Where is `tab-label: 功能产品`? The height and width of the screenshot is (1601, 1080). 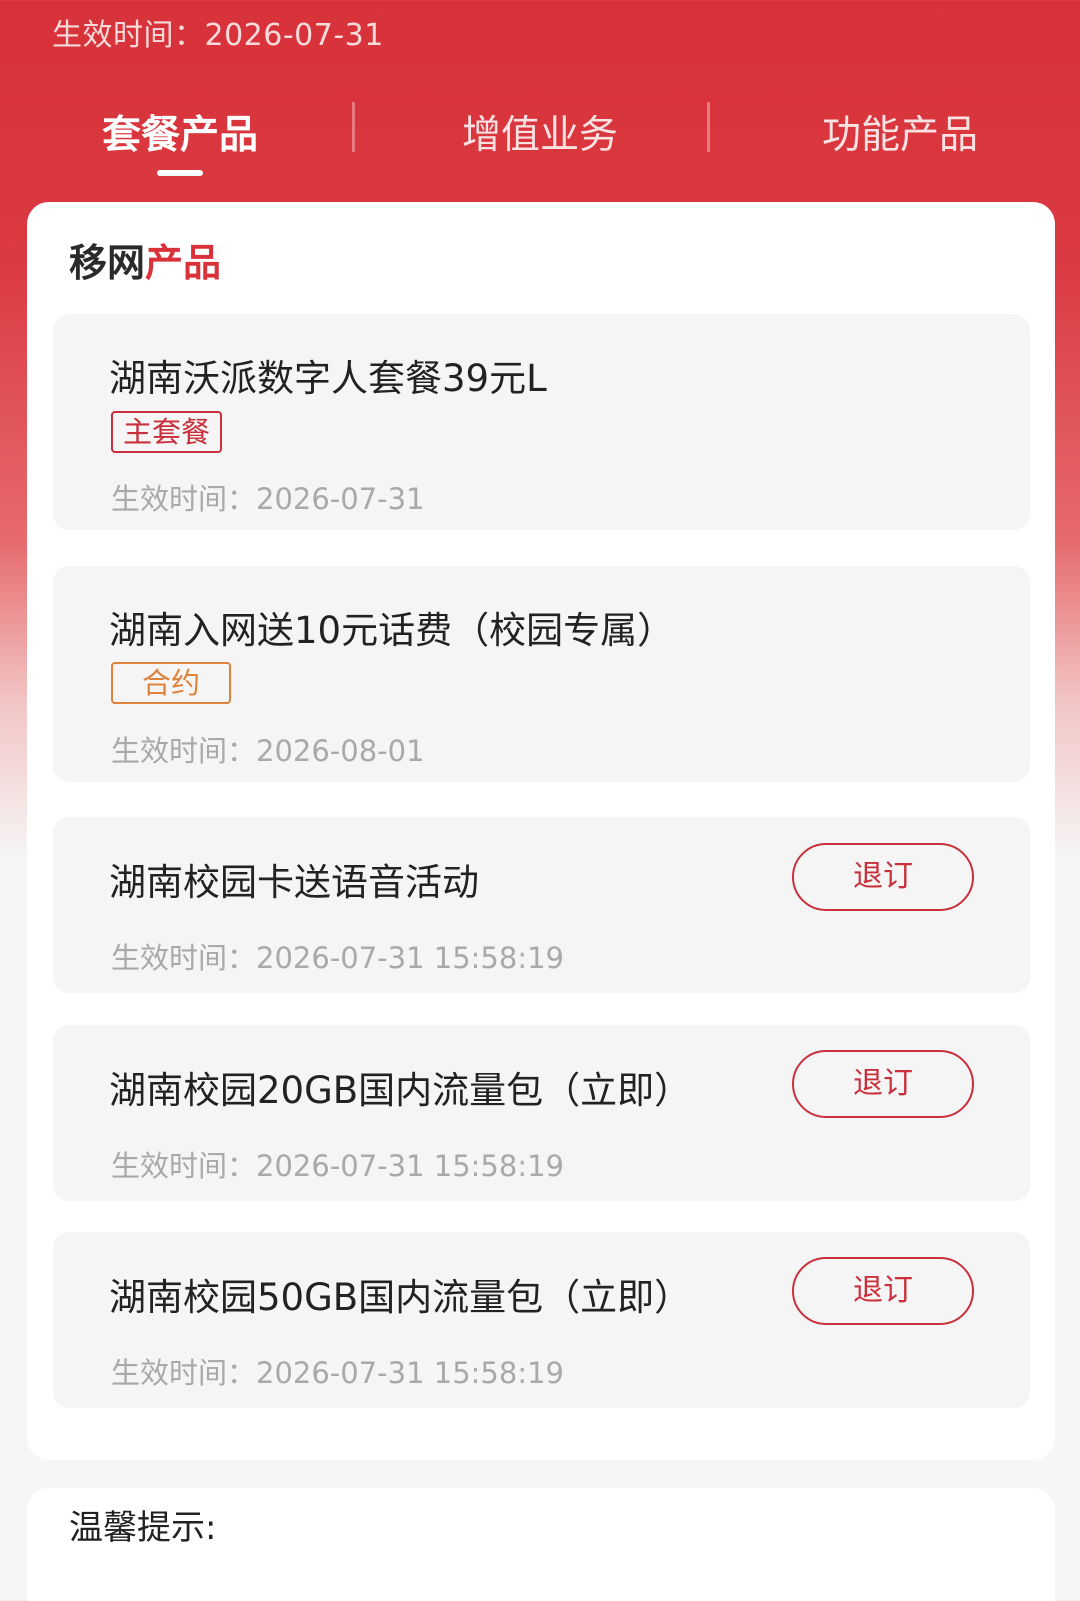 tab-label: 功能产品 is located at coordinates (899, 135).